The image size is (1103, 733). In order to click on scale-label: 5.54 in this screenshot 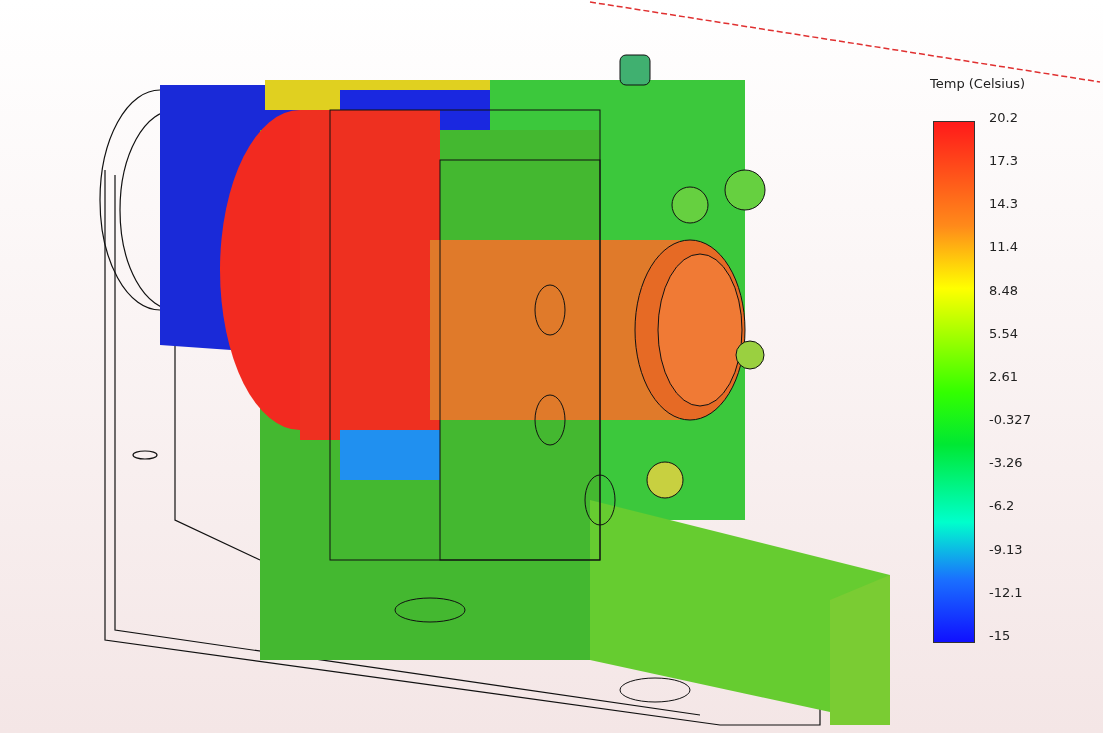, I will do `click(1004, 333)`.